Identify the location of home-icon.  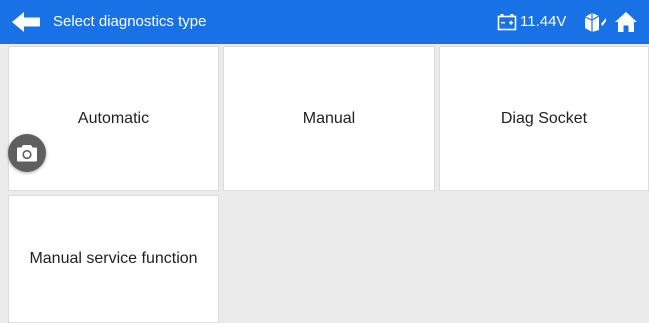
(626, 22).